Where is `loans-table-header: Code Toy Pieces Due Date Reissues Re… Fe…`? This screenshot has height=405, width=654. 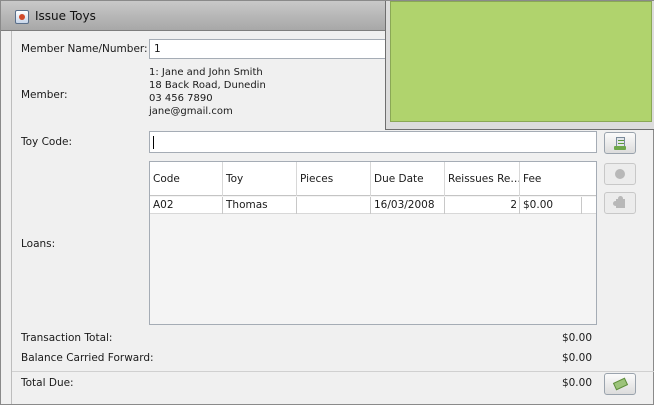
loans-table-header: Code Toy Pieces Due Date Reissues Re… Fe… is located at coordinates (373, 179).